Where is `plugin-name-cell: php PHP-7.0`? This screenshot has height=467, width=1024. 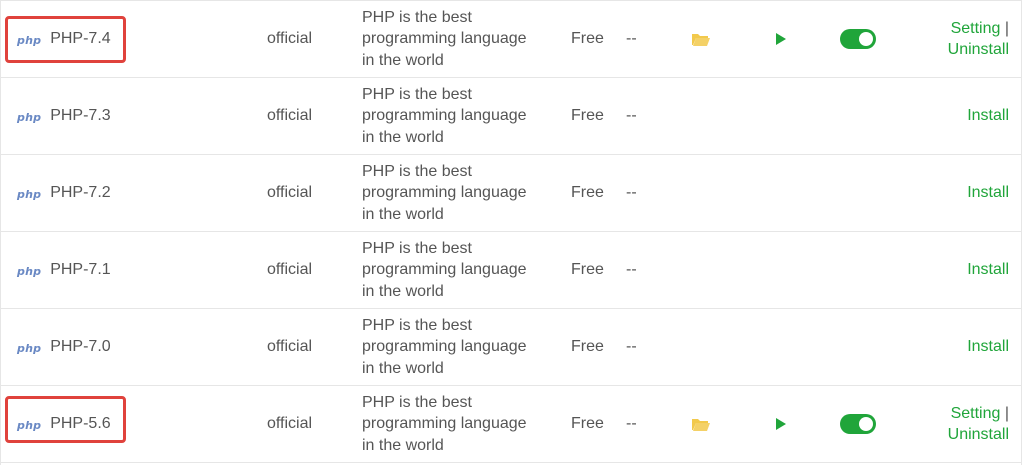
plugin-name-cell: php PHP-7.0 is located at coordinates (132, 347).